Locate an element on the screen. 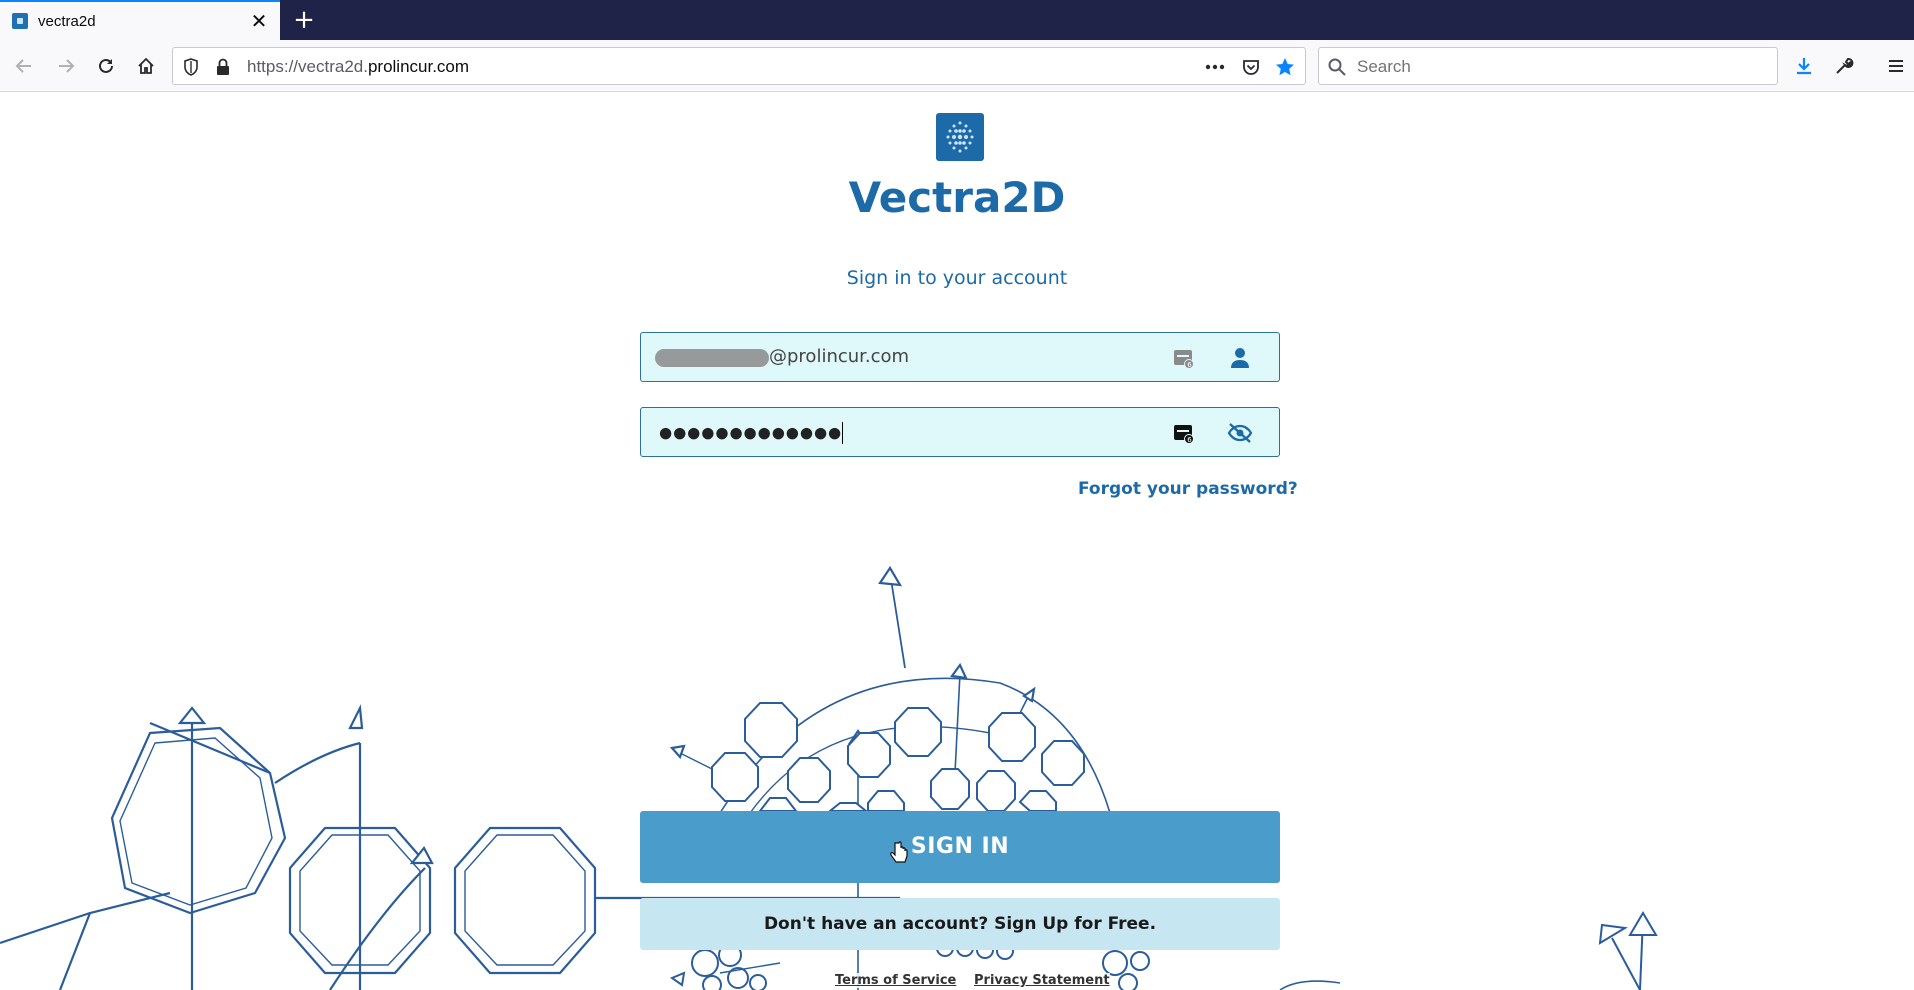 The width and height of the screenshot is (1914, 990). ellipsis-icon is located at coordinates (1215, 67).